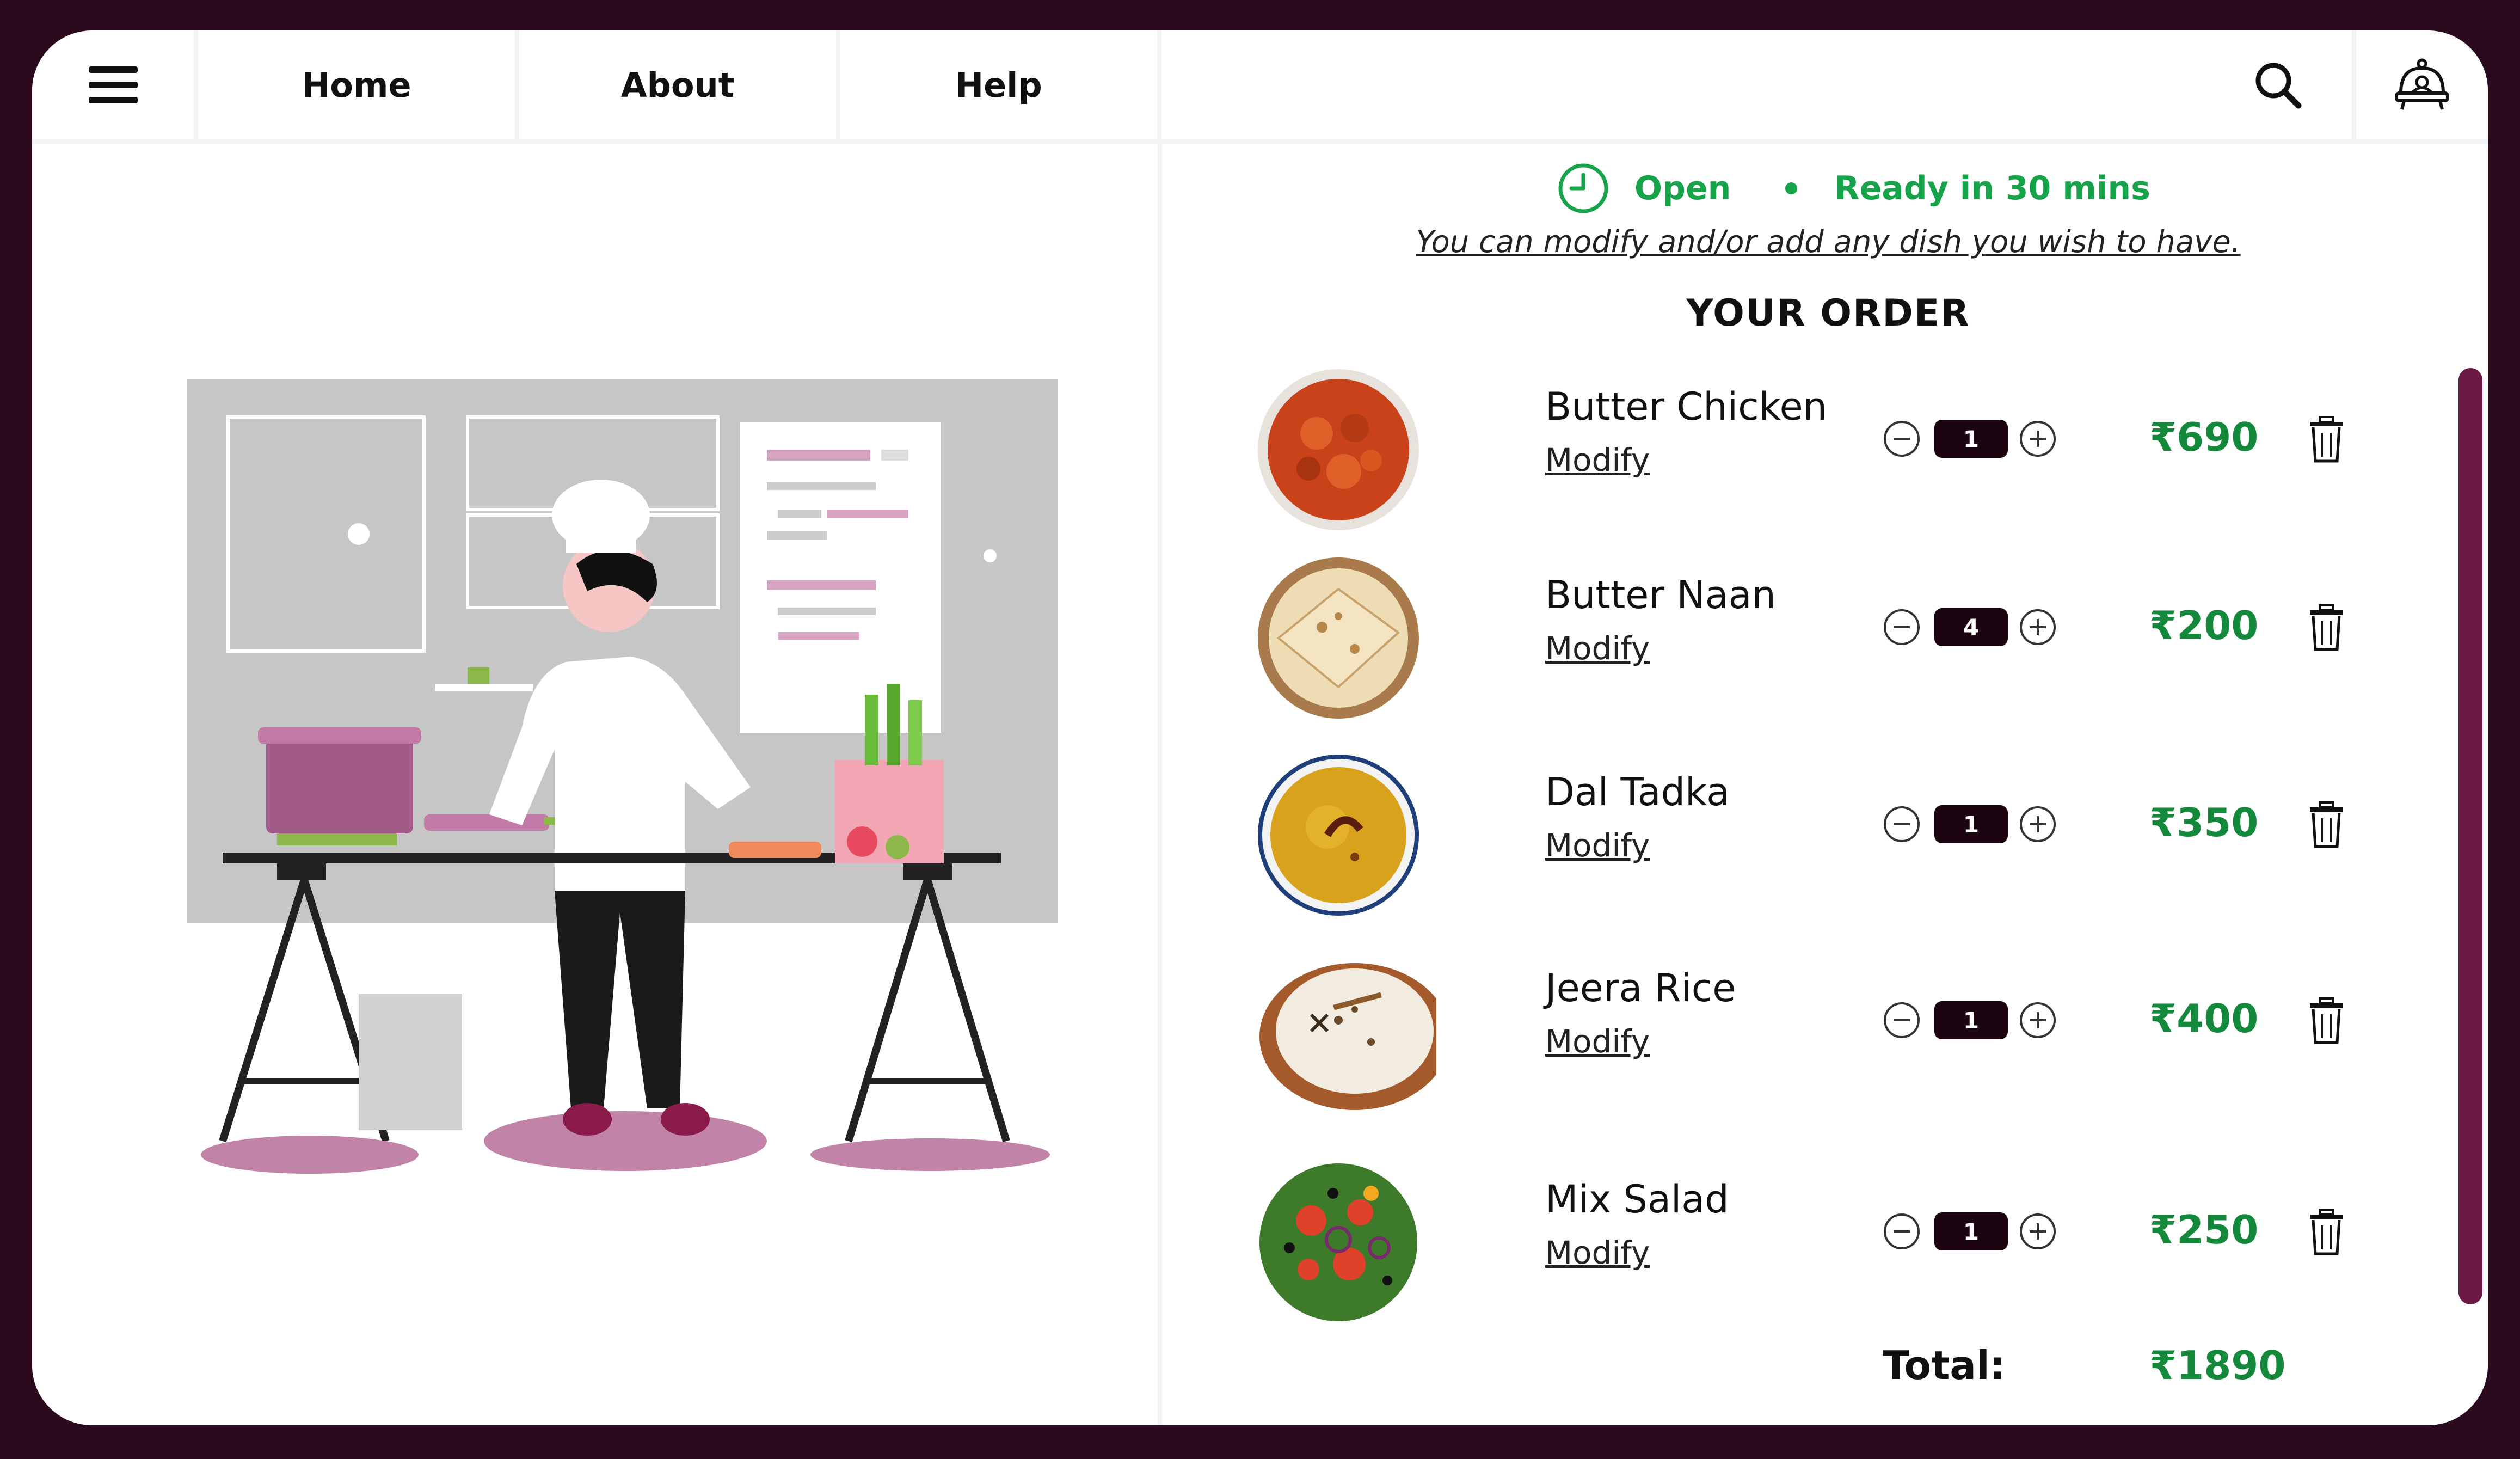  Describe the element at coordinates (1338, 449) in the screenshot. I see `butter-chicken-image` at that location.